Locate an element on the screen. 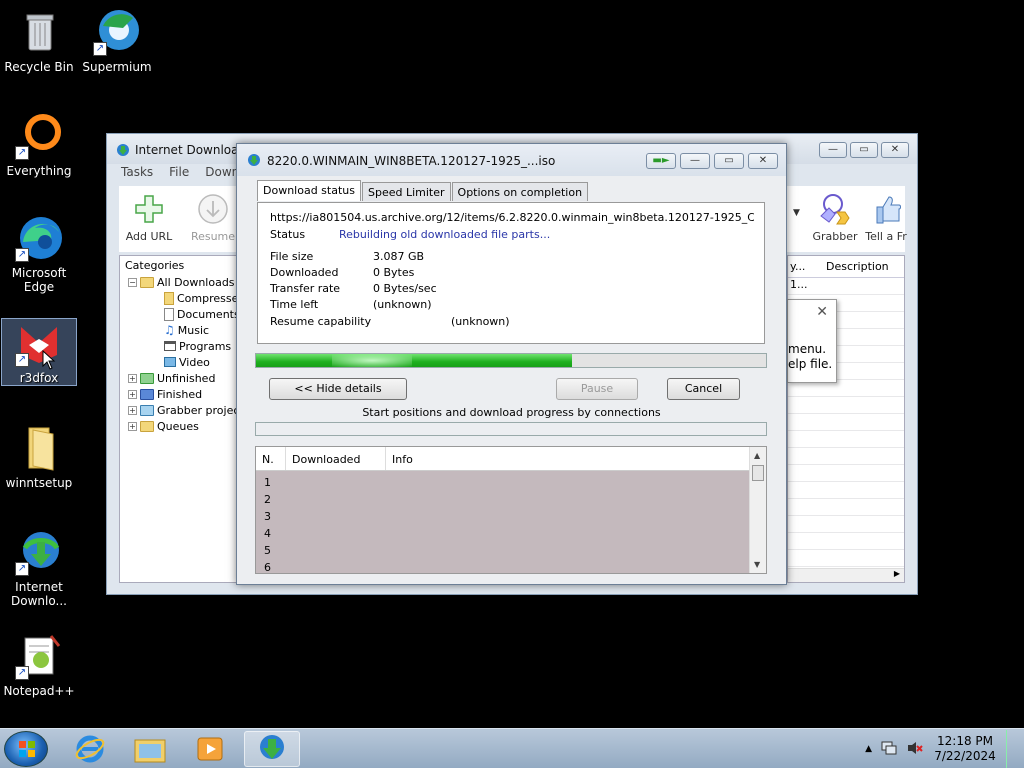 The width and height of the screenshot is (1024, 768). taskbar-internet-explorer is located at coordinates (90, 749).